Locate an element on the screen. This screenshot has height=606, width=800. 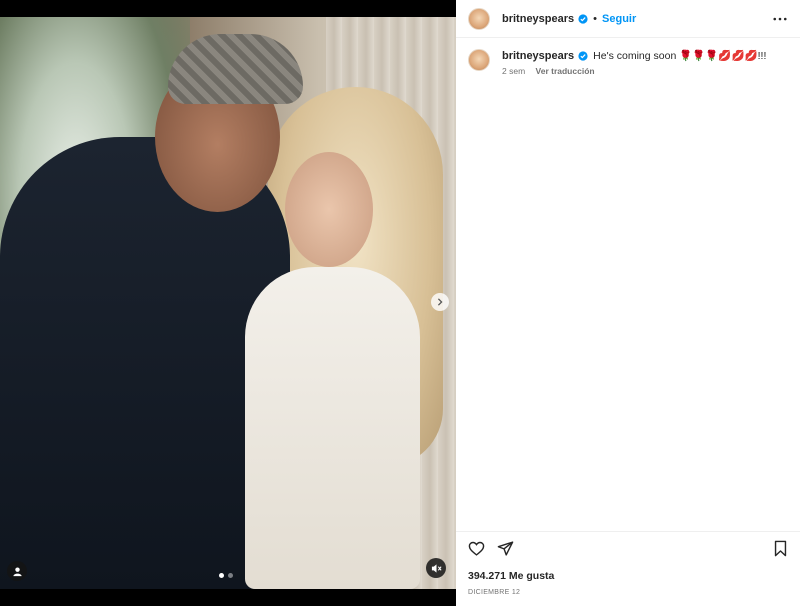
like-button is located at coordinates (476, 548).